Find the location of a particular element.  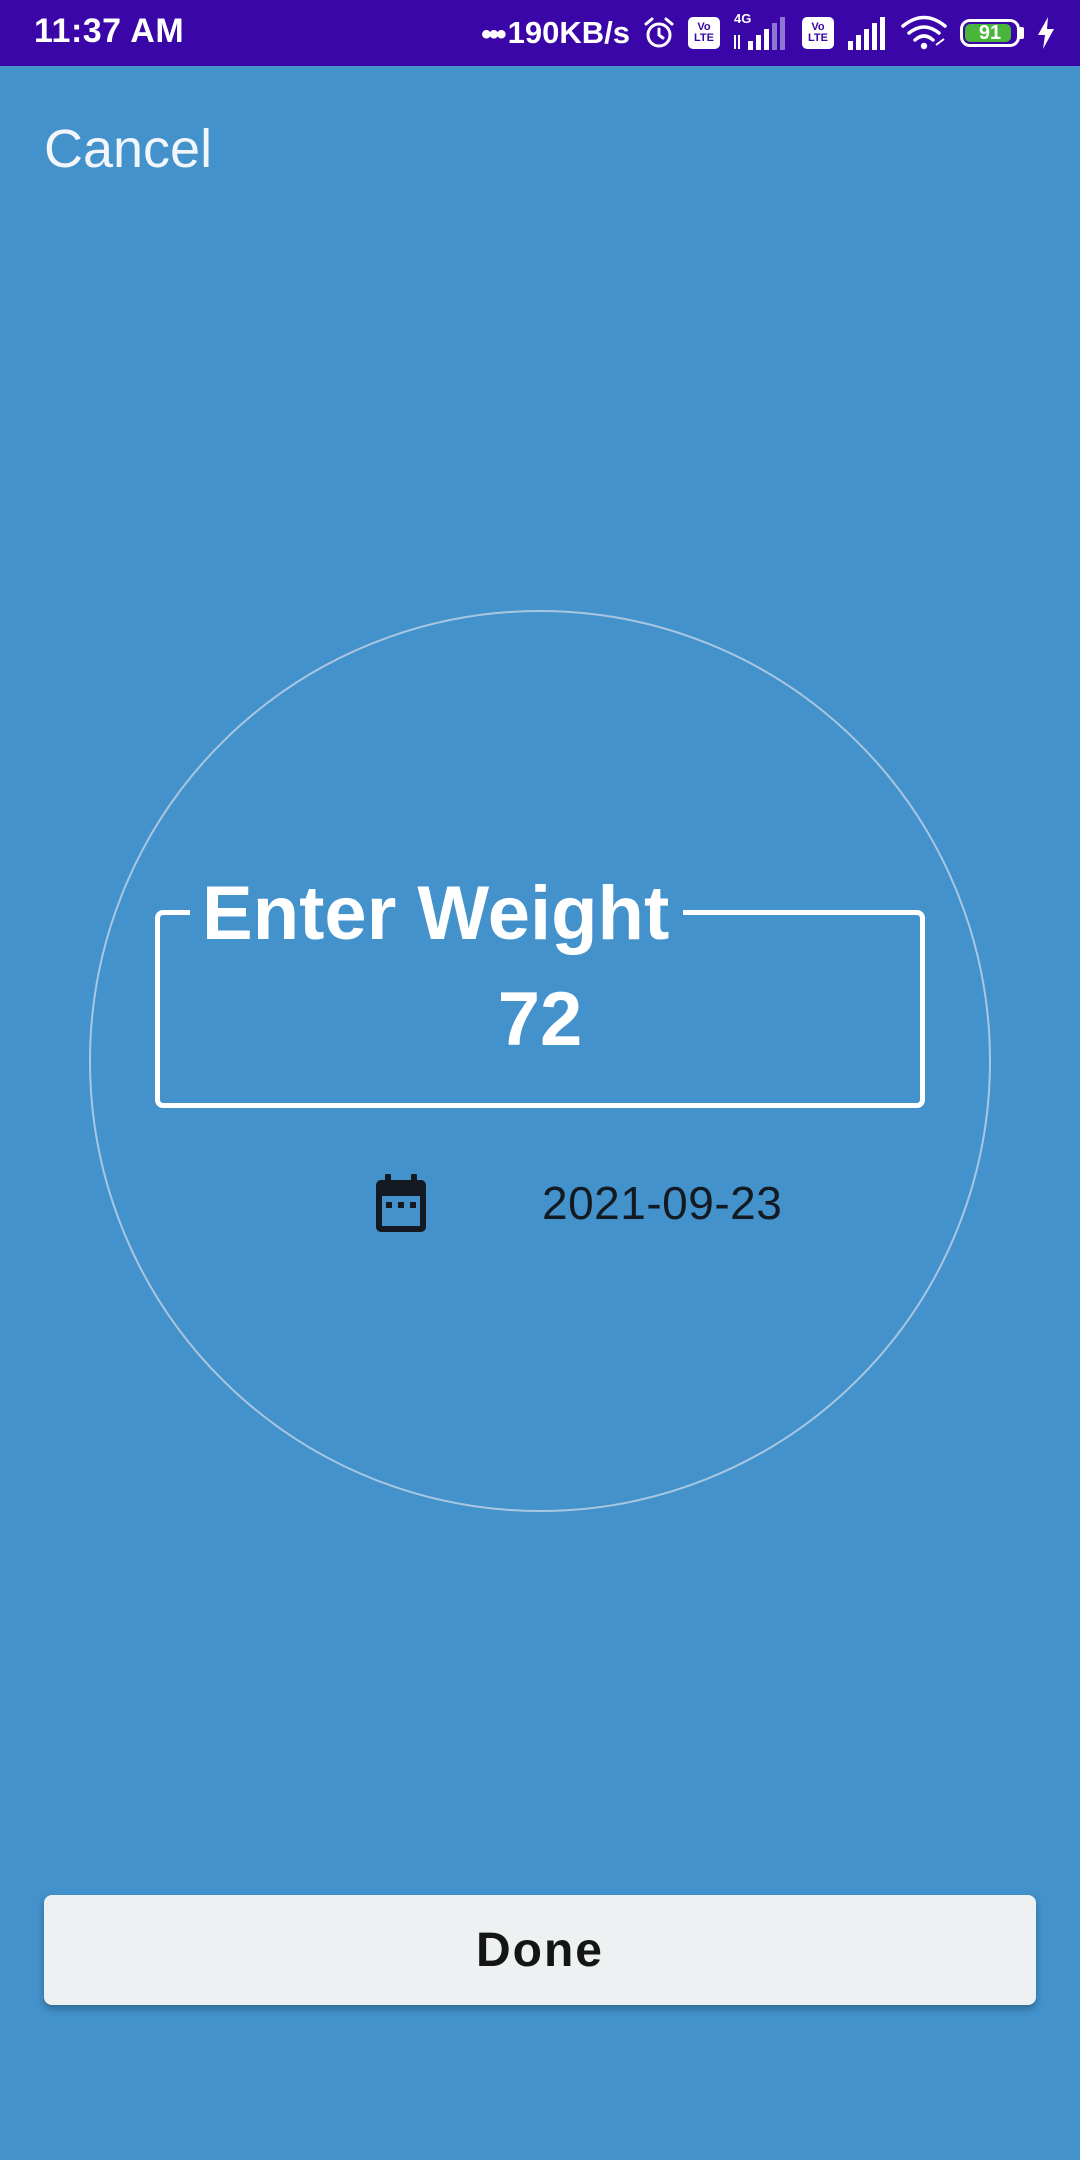

volte-bottom-text-2: LTE is located at coordinates (818, 38).